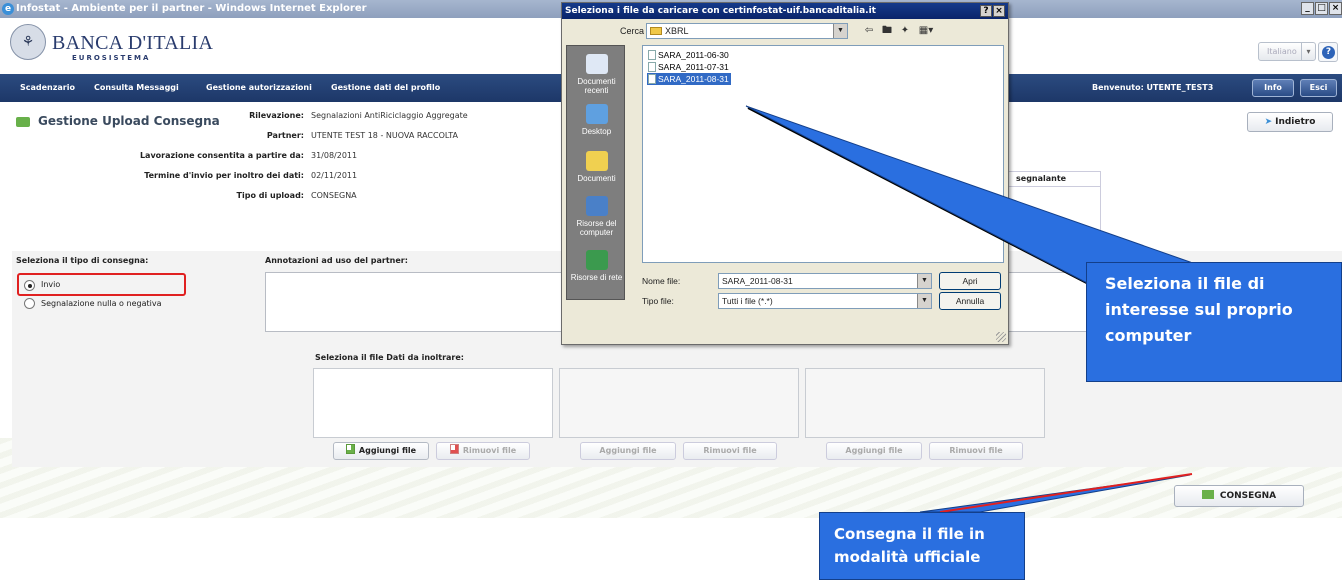 This screenshot has height=580, width=1342. What do you see at coordinates (29, 285) in the screenshot?
I see `radio-invio` at bounding box center [29, 285].